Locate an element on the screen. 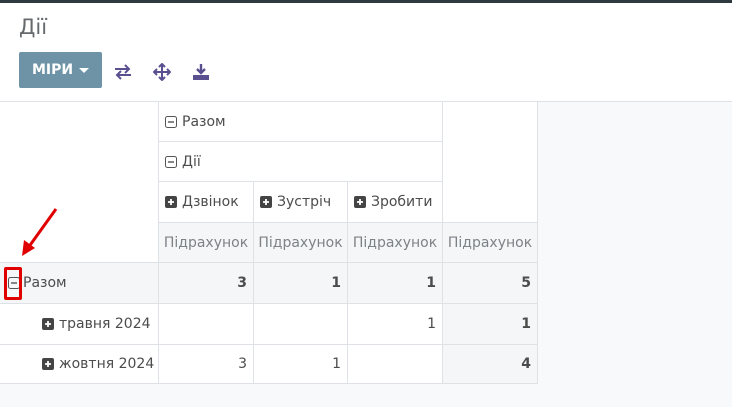 The width and height of the screenshot is (732, 407). row-header-october-2024: жовтня 2024 is located at coordinates (79, 364).